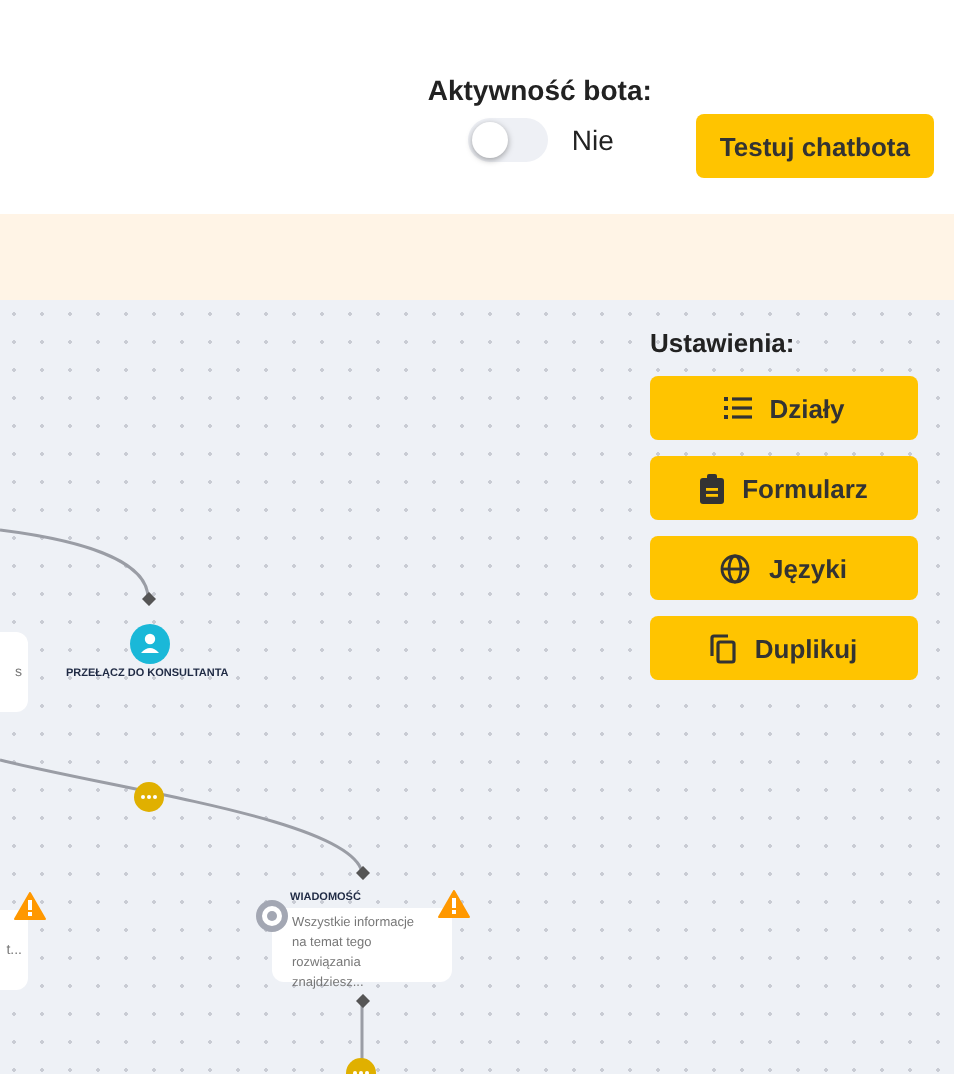 This screenshot has height=1074, width=954. I want to click on person-icon, so click(150, 644).